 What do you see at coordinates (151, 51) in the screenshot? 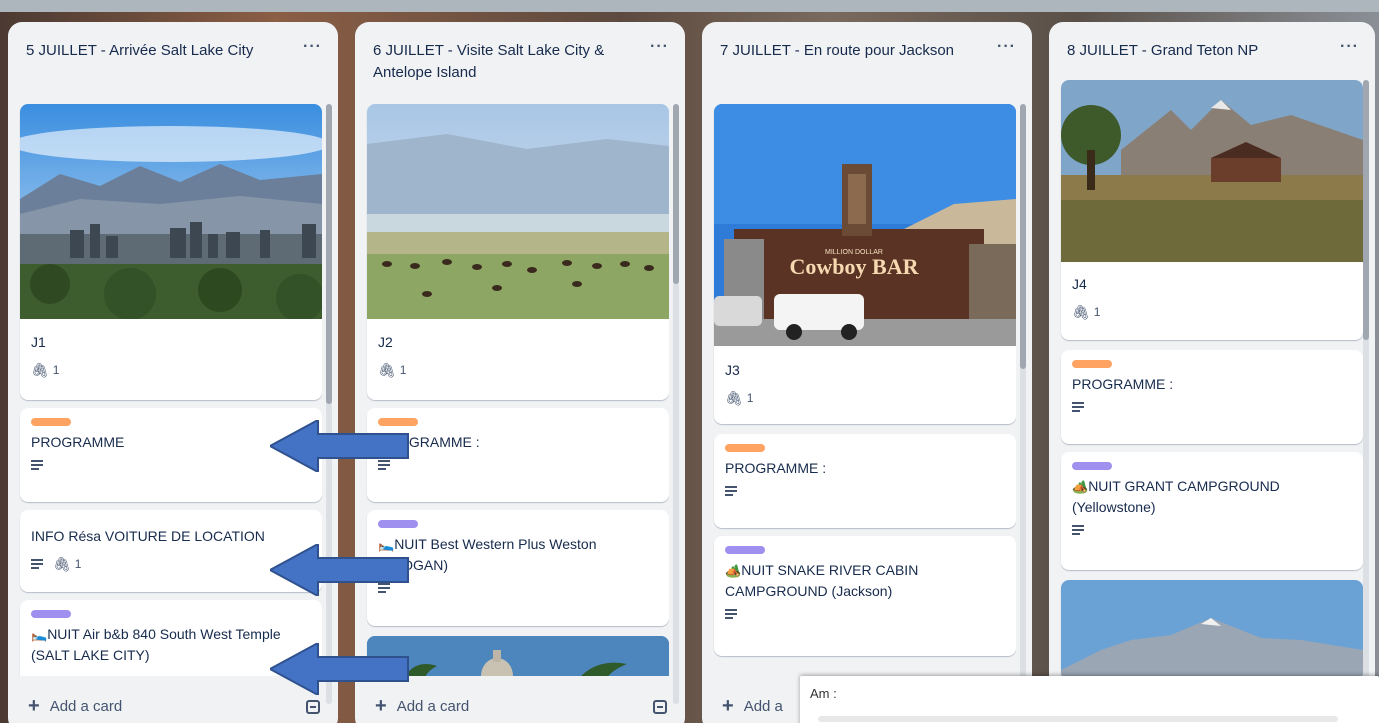
I see `list-title: 5 JUILLET - Arrivée Salt Lake City` at bounding box center [151, 51].